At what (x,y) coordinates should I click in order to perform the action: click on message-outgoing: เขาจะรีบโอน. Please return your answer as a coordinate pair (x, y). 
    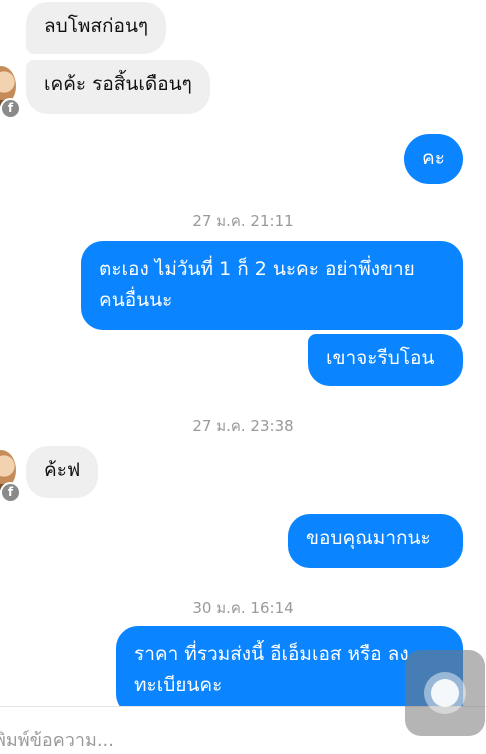
    Looking at the image, I should click on (385, 360).